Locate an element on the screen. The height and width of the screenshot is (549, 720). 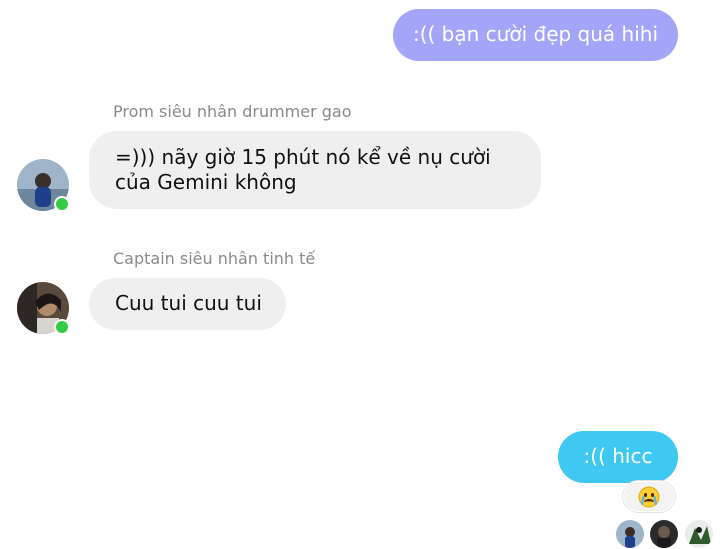
sender-name: Prom siêu nhân drummer gao is located at coordinates (232, 111).